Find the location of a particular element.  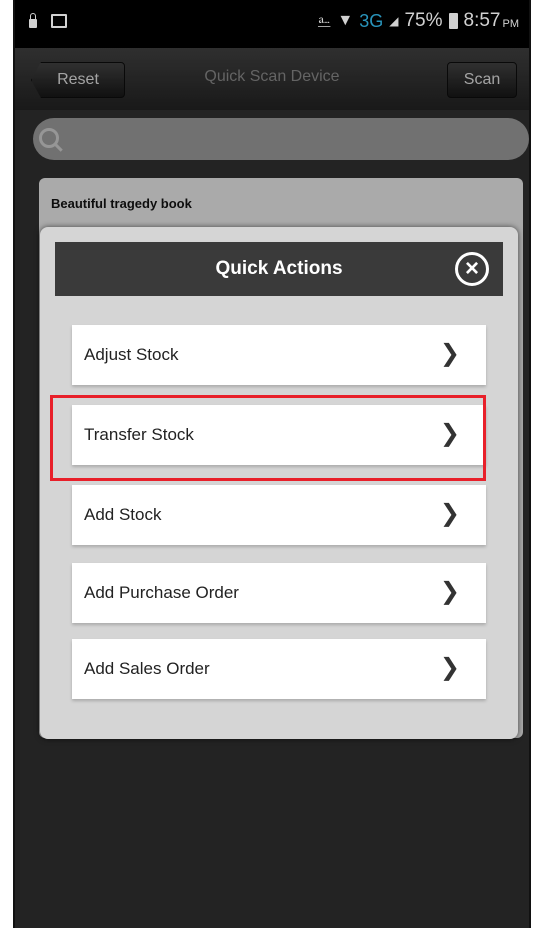

highlight-box is located at coordinates (268, 438).